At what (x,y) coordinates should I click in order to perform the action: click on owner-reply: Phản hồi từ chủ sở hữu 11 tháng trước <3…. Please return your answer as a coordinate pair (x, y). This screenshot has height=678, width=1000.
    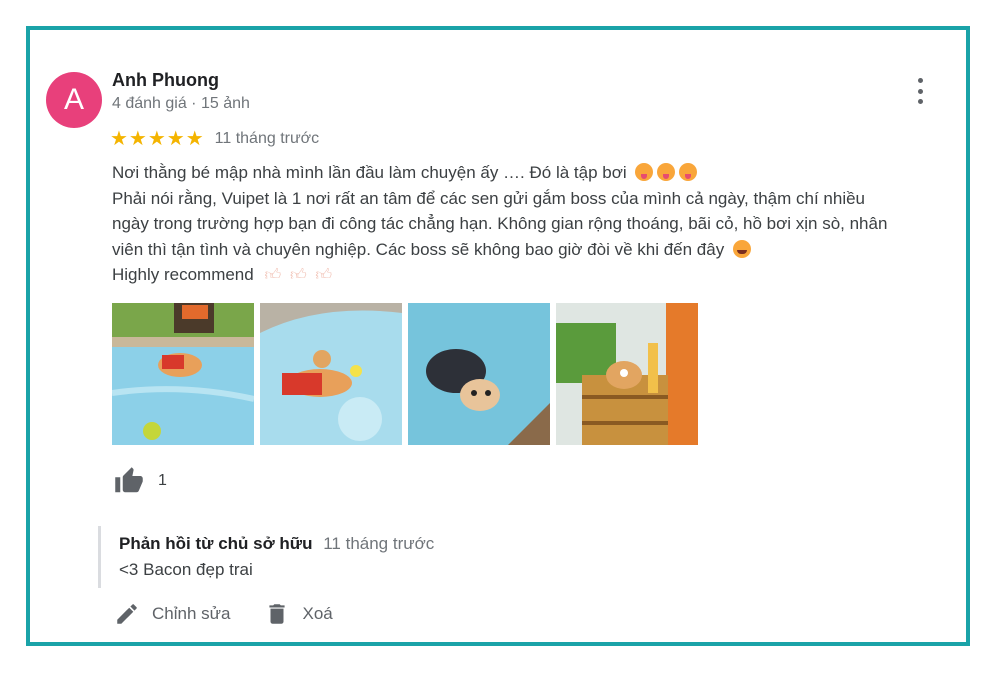
    Looking at the image, I should click on (266, 557).